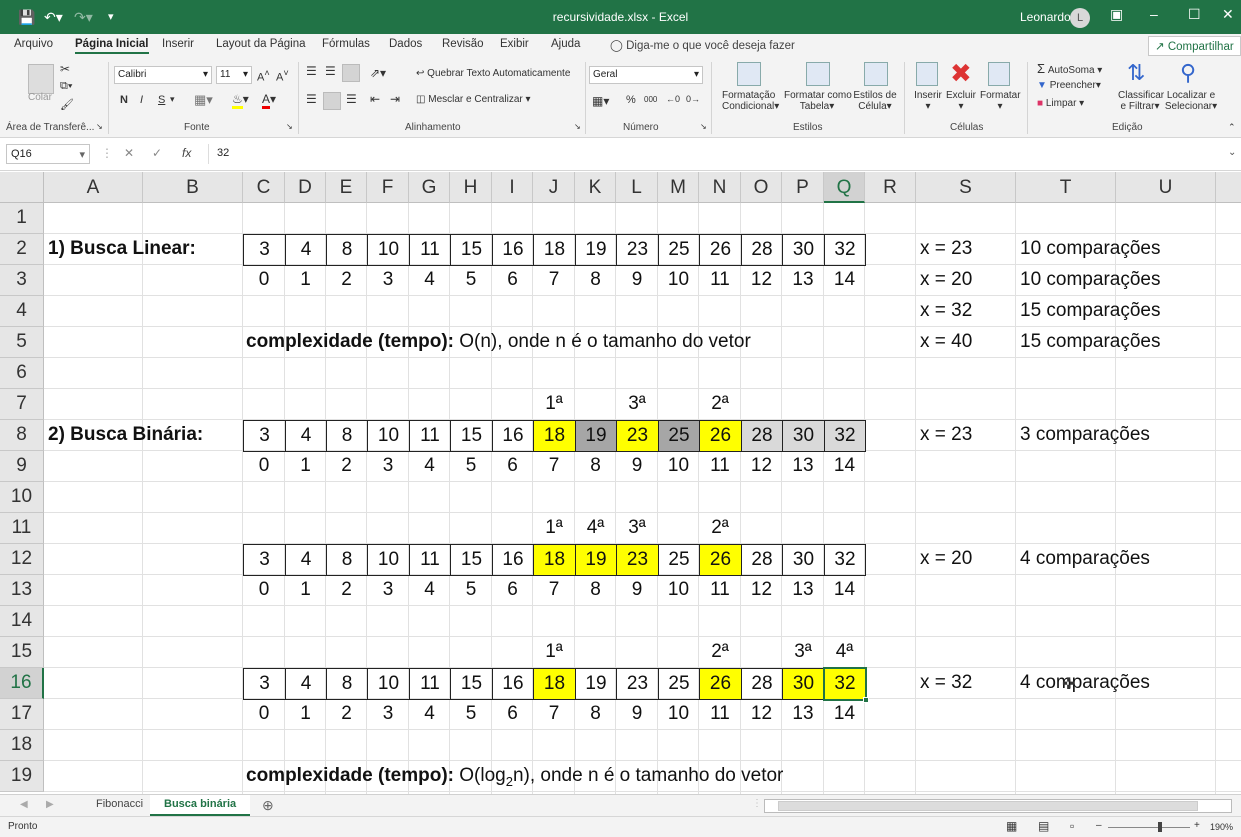 The width and height of the screenshot is (1241, 837). What do you see at coordinates (596, 560) in the screenshot?
I see `vector-cell: 19` at bounding box center [596, 560].